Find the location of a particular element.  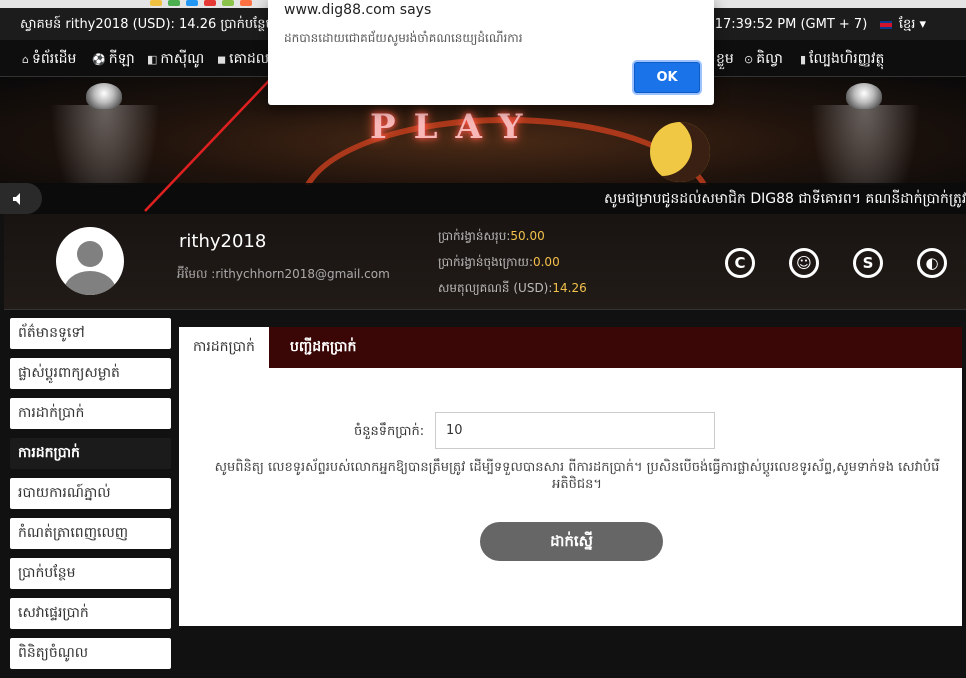

nav-financial-games: ▮ ល្បែងហិរញ្ញវត្ថុ is located at coordinates (842, 59).